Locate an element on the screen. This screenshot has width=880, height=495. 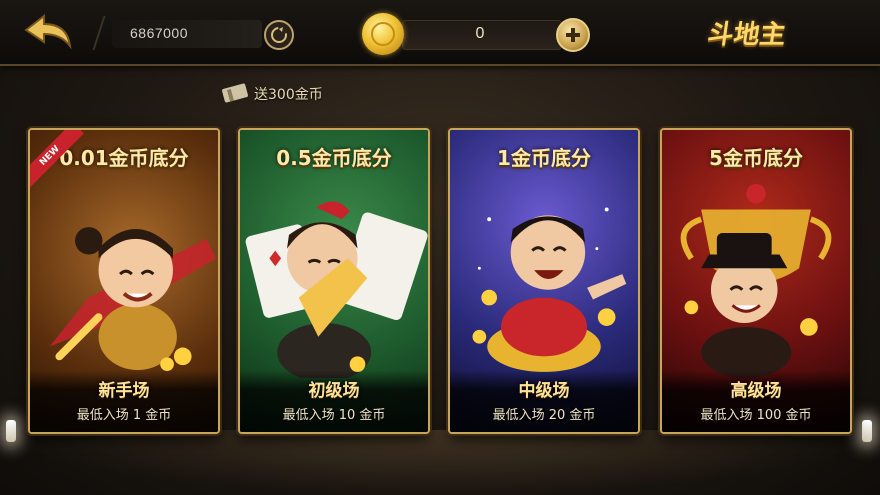
room-name: 新手场 is located at coordinates (124, 391).